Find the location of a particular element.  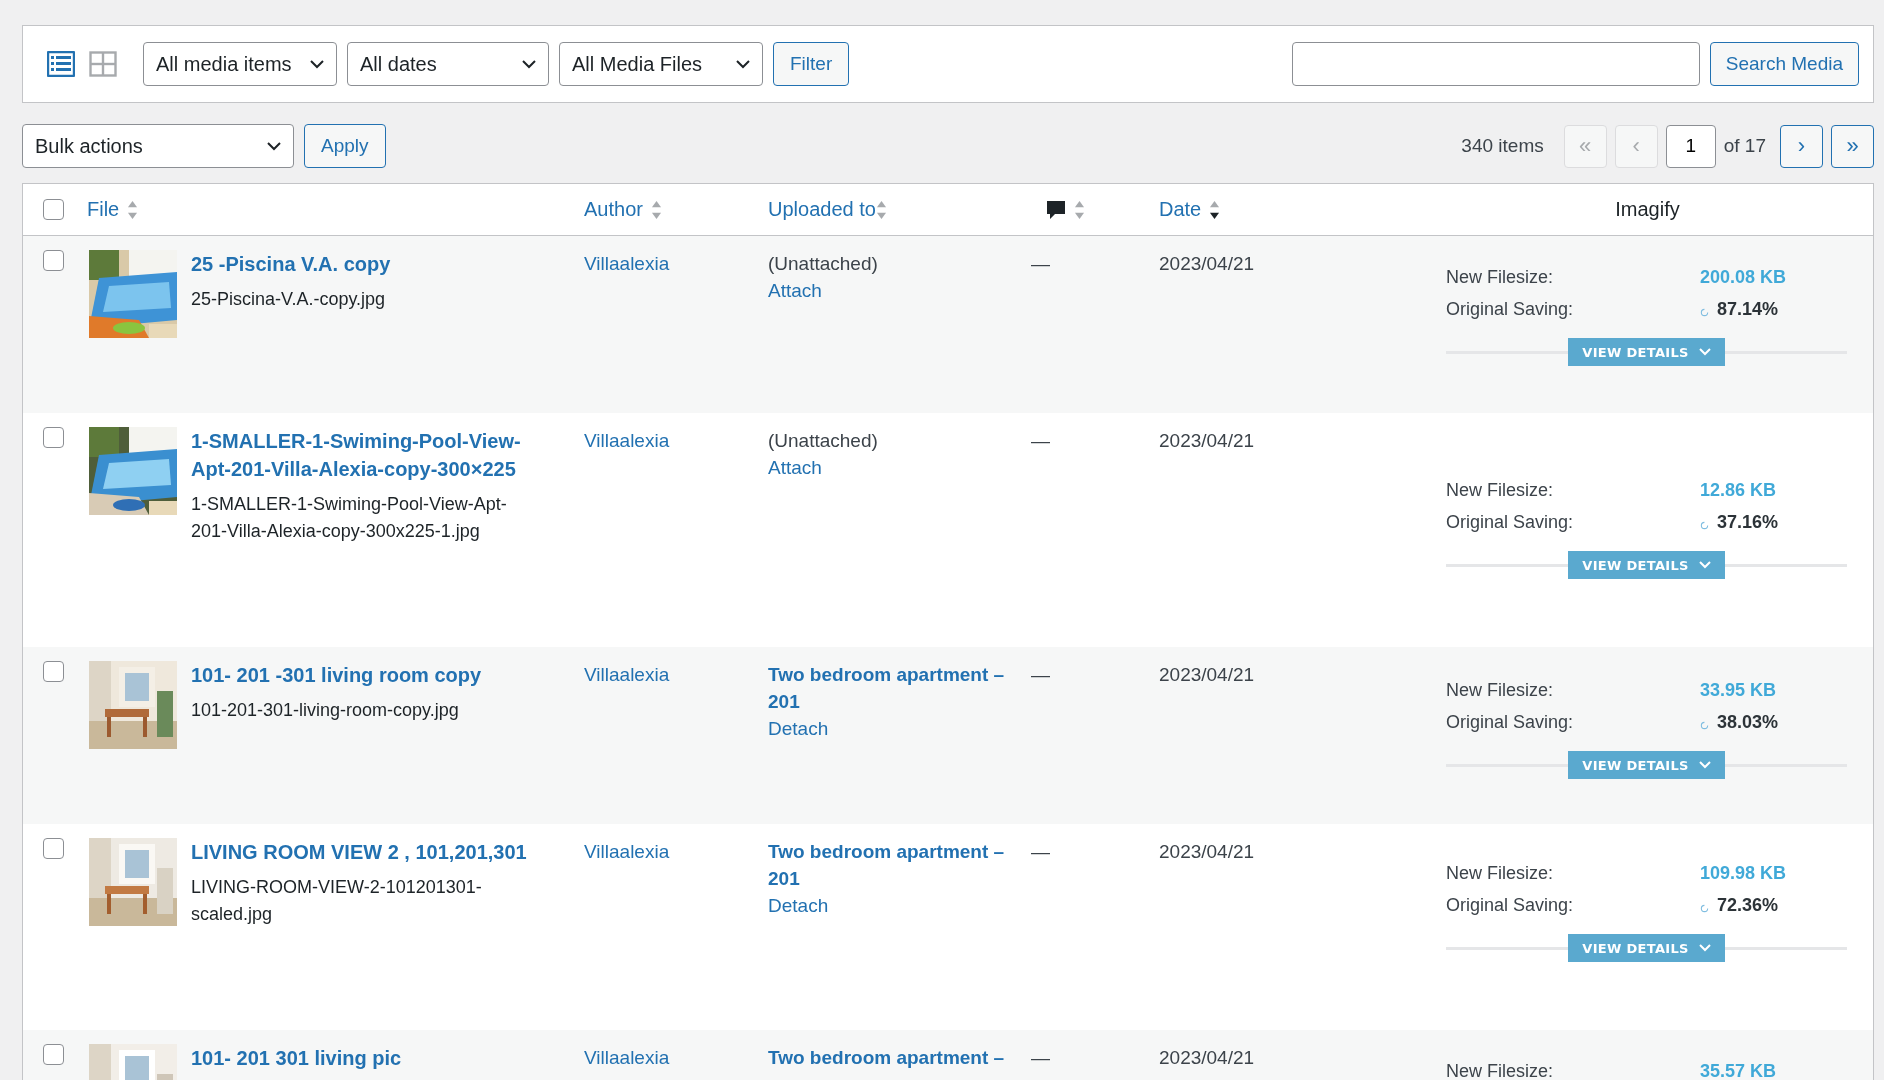

new-filesize: 109.98 KB is located at coordinates (1744, 873).